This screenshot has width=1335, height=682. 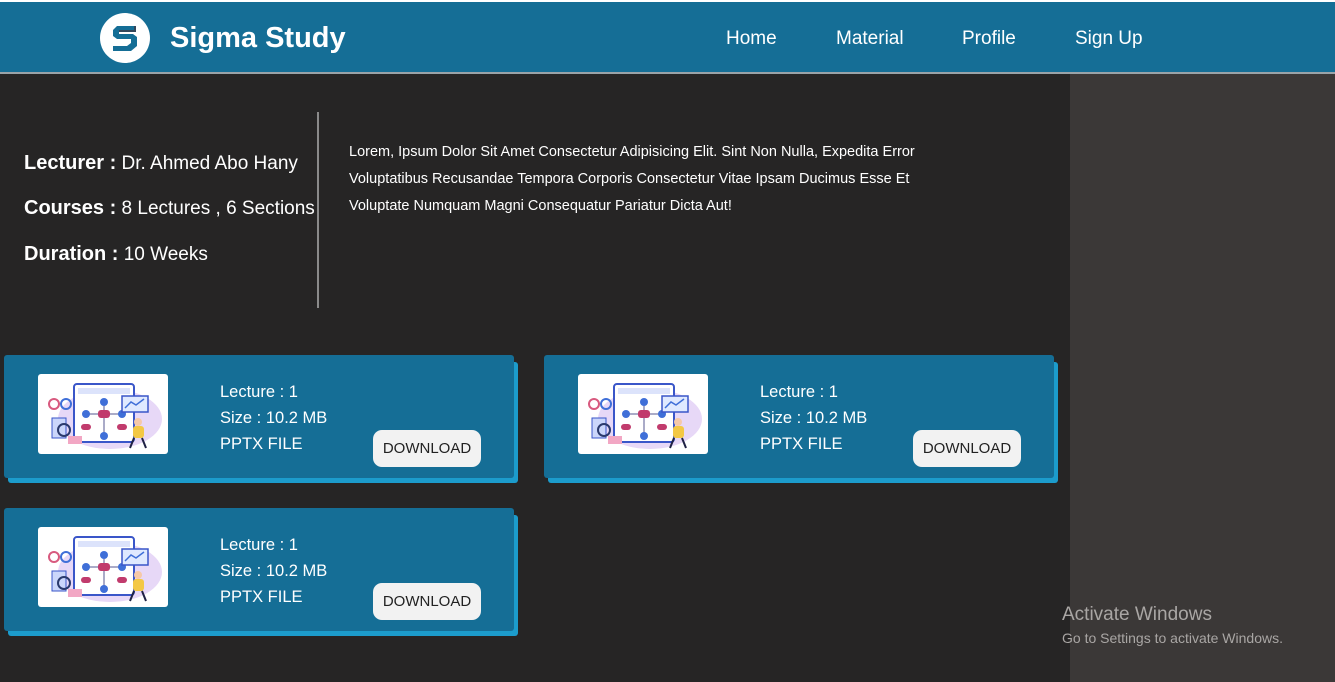 I want to click on courses-info: Courses : 8 Lectures , 6 Sections, so click(x=169, y=208).